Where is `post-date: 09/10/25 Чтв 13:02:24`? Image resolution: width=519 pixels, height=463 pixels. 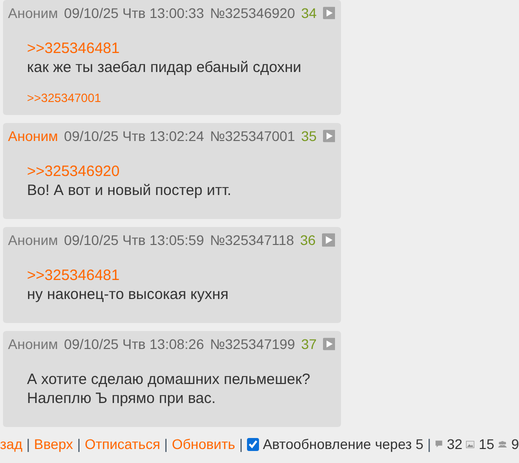 post-date: 09/10/25 Чтв 13:02:24 is located at coordinates (134, 136).